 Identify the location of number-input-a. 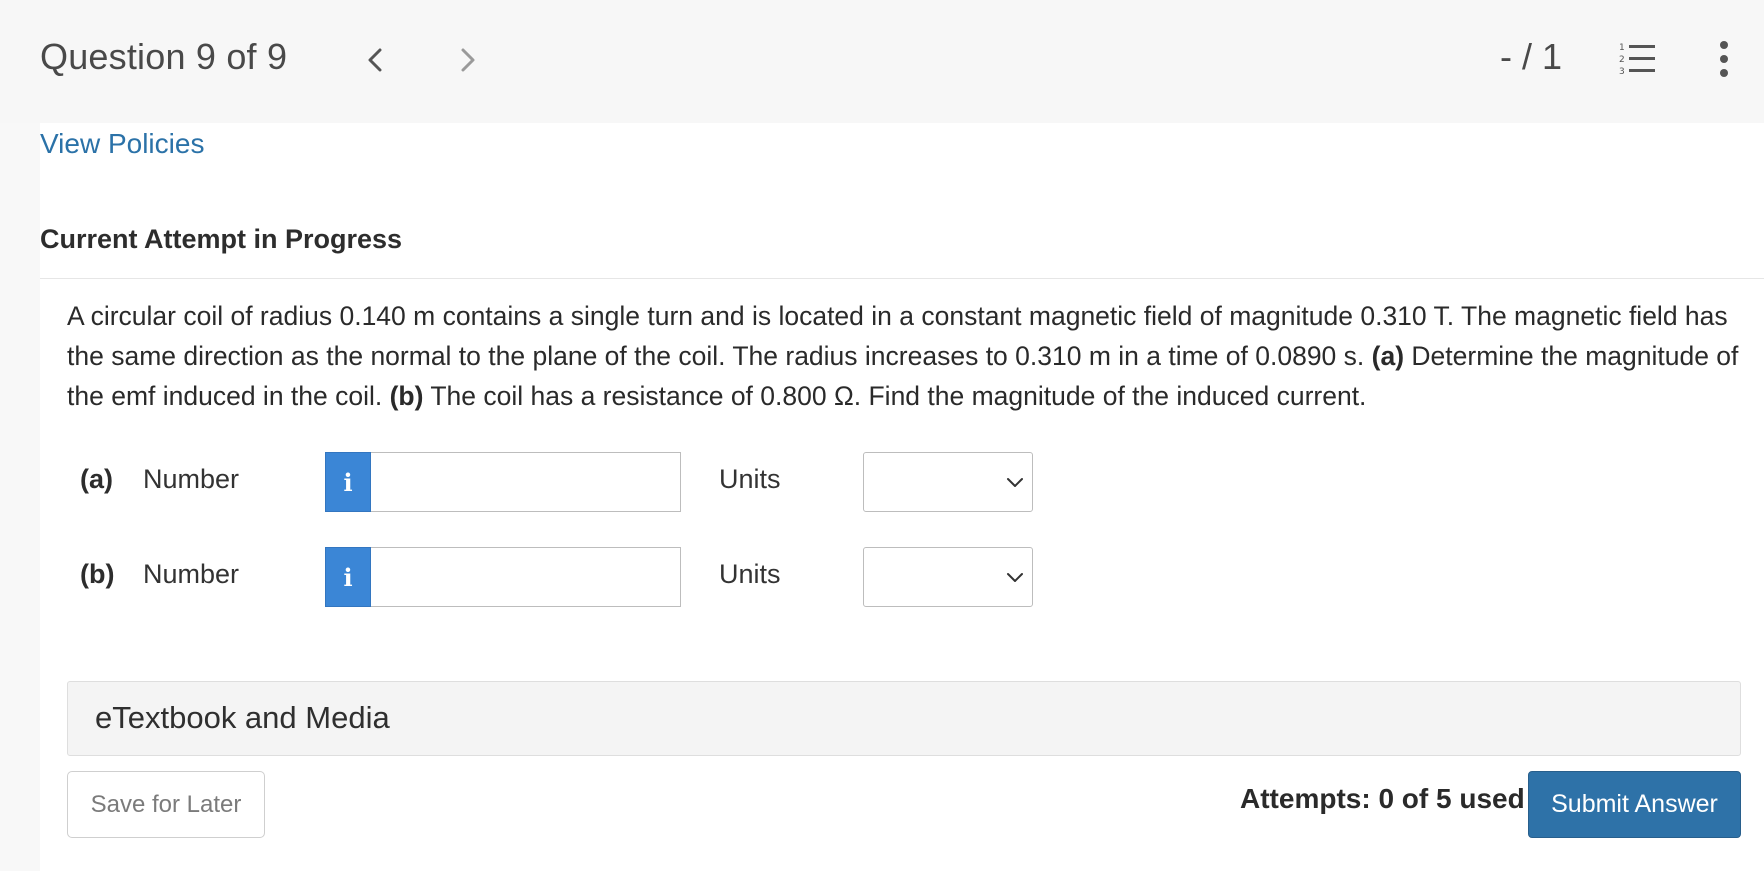
(526, 482).